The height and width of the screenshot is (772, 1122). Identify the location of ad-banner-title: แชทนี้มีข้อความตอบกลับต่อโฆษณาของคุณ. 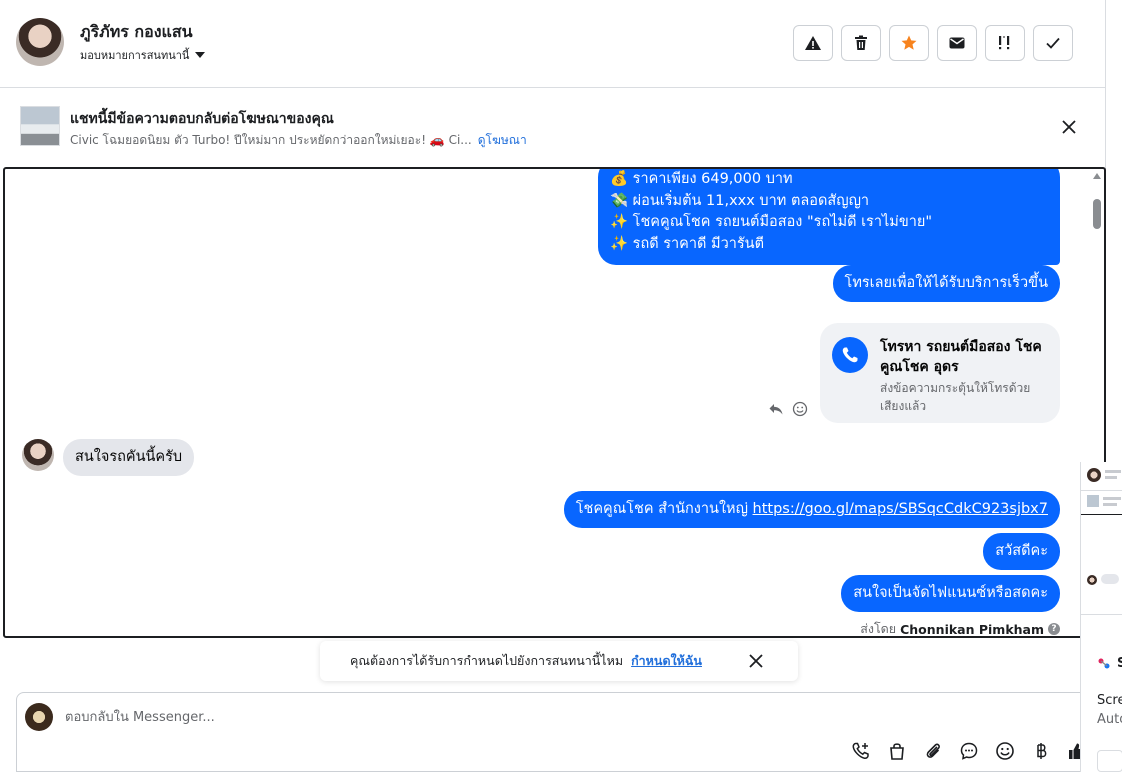
(202, 119).